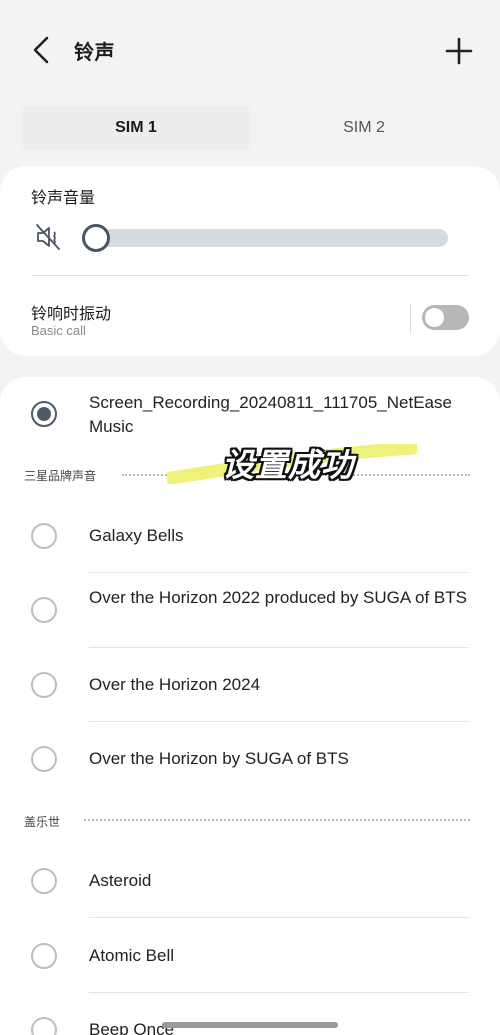 This screenshot has width=500, height=1035. I want to click on vibrate-label: 铃响时振动, so click(71, 314).